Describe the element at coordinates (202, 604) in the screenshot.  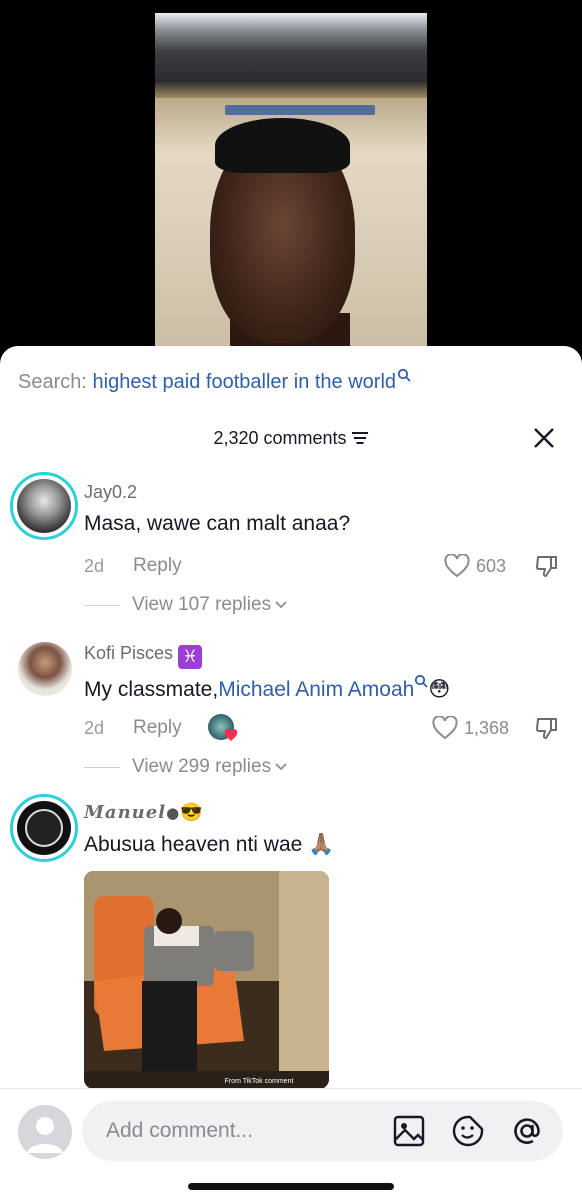
I see `view-replies-label: View 107 replies` at that location.